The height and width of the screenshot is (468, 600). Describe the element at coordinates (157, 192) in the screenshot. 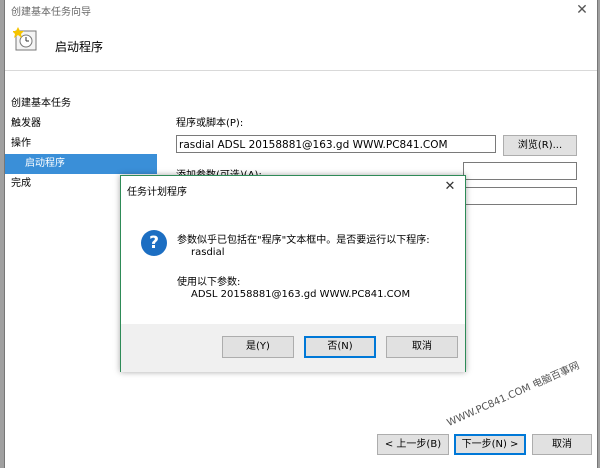

I see `dialog-title: 任务计划程序` at that location.